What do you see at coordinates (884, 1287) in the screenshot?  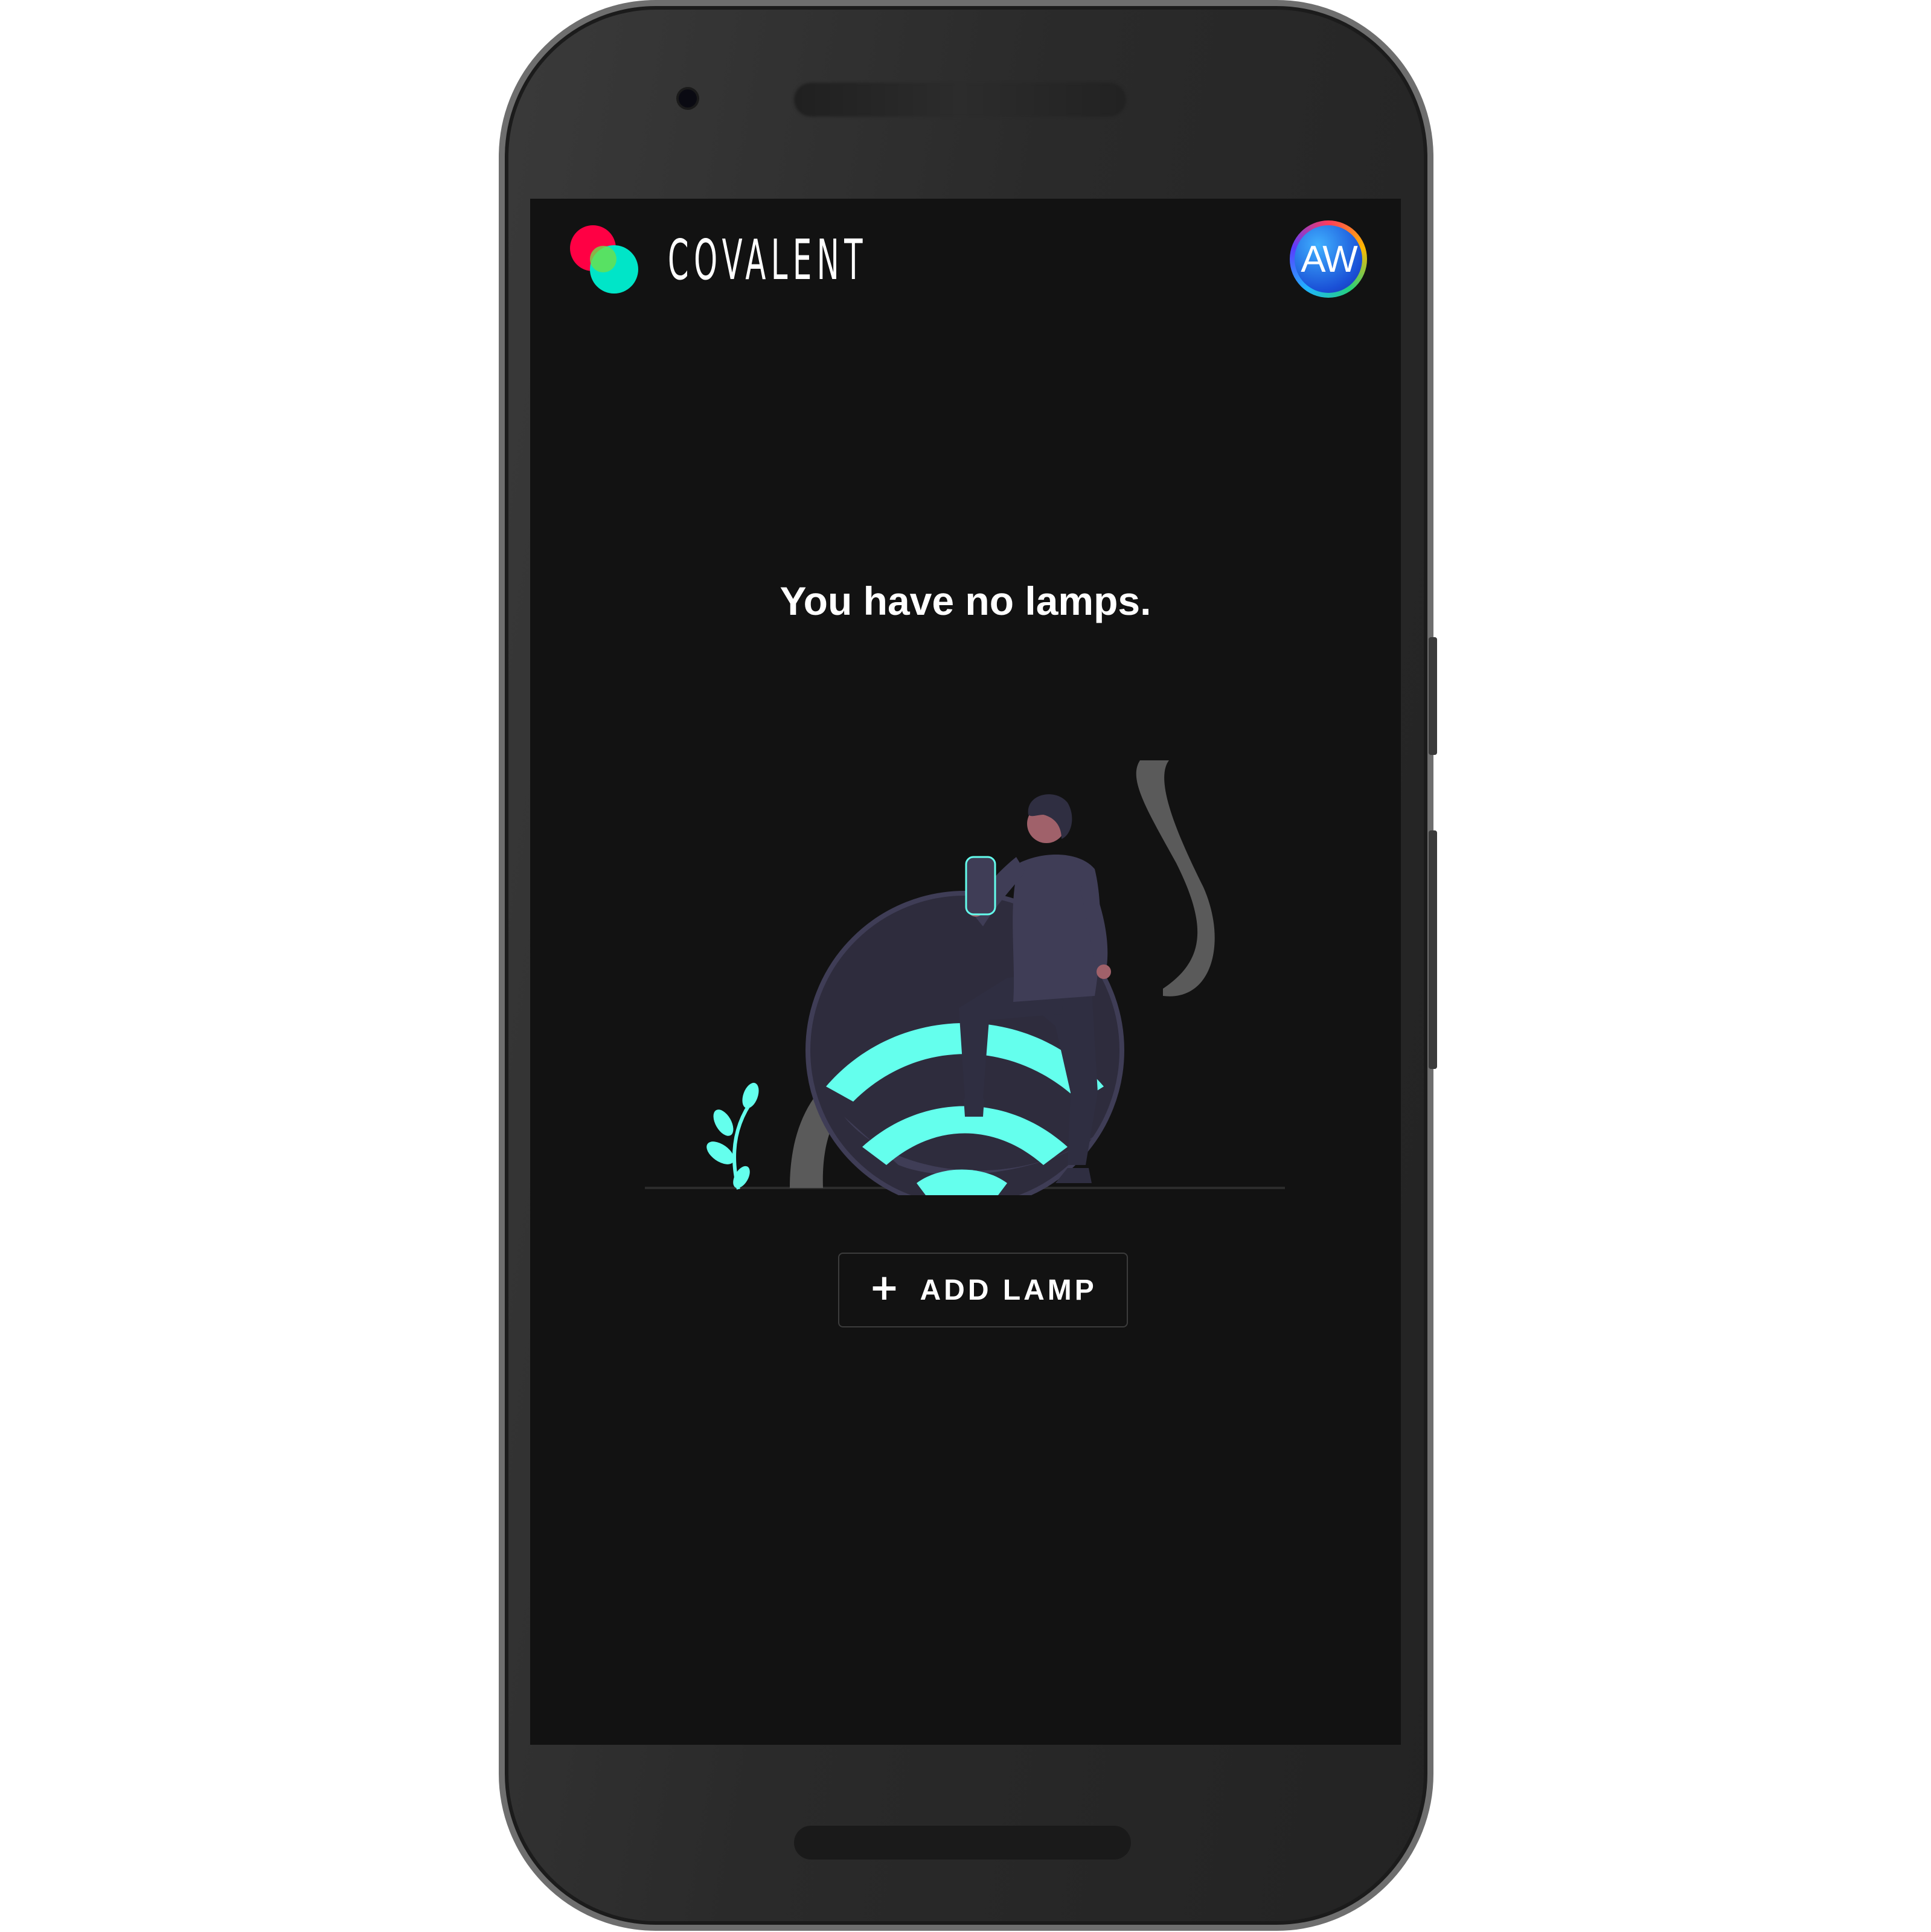 I see `plus-icon: +` at bounding box center [884, 1287].